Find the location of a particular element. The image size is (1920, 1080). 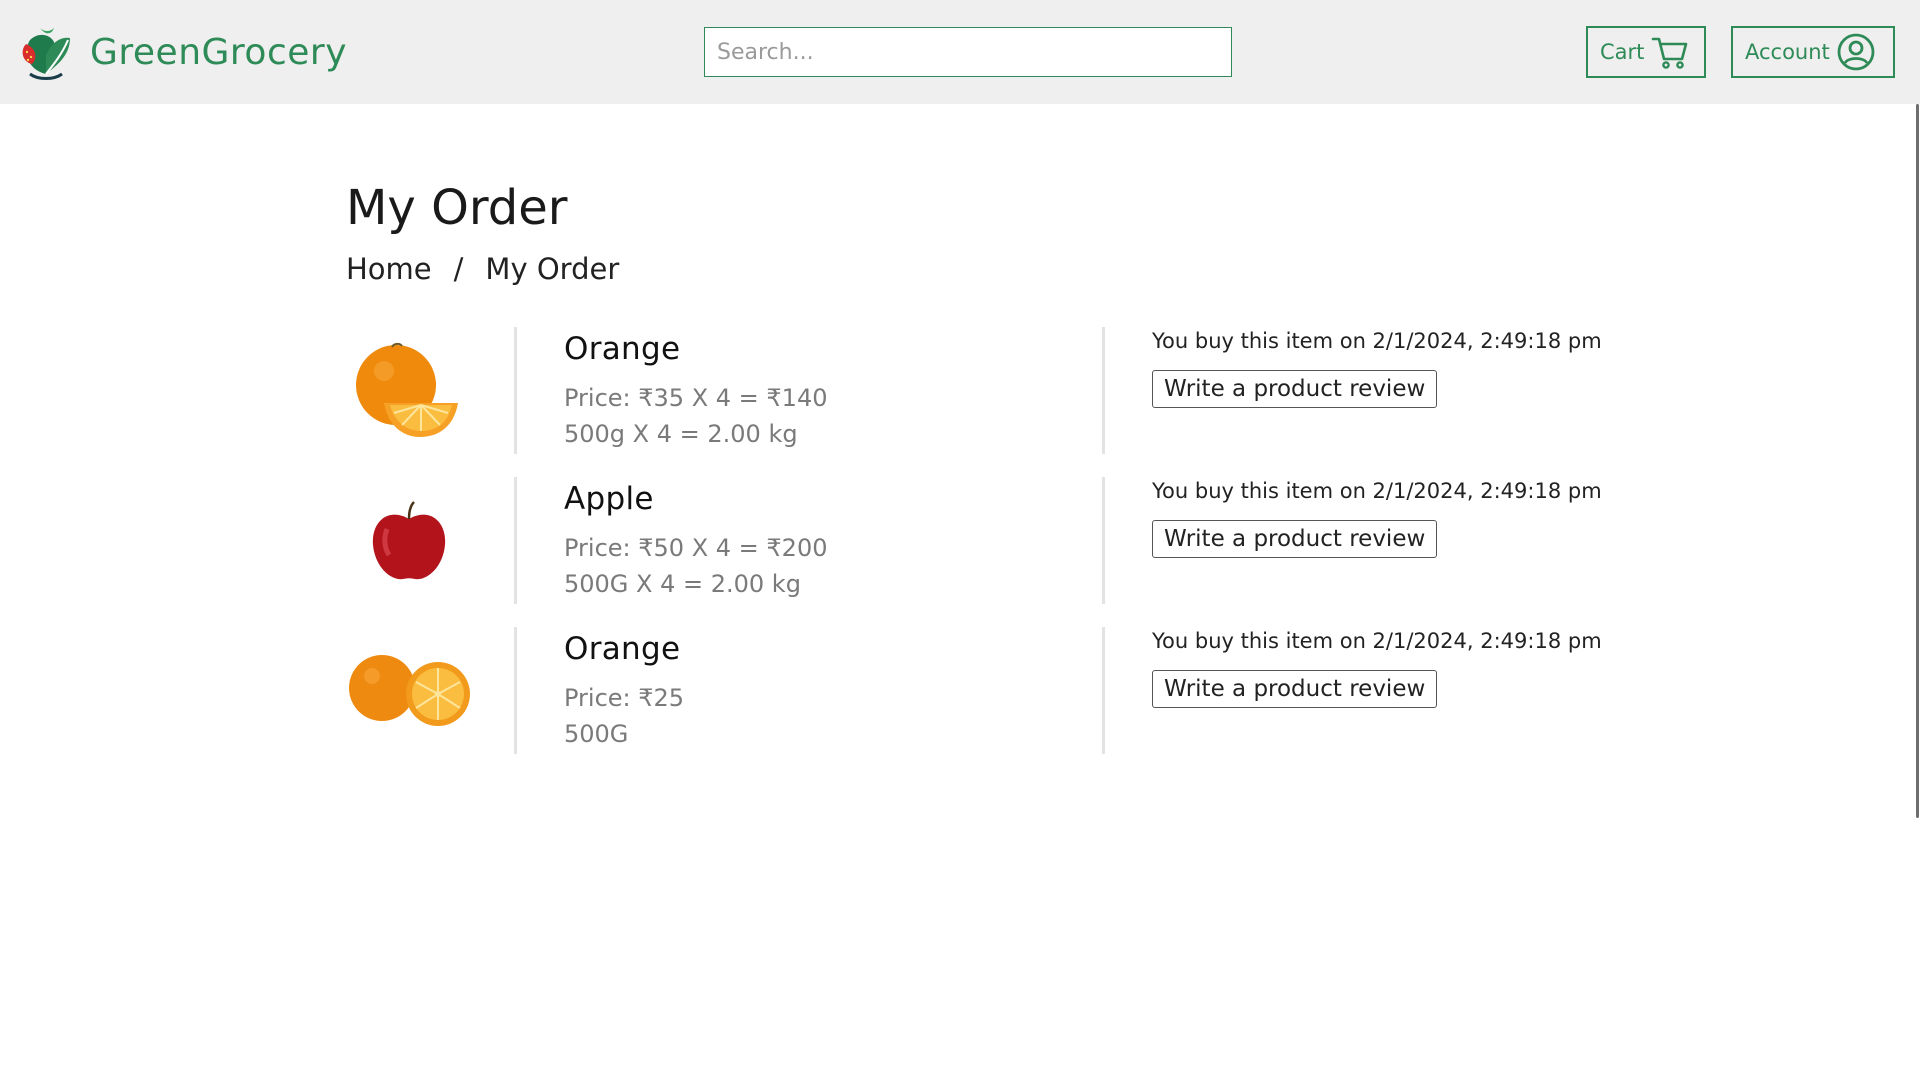

search-input is located at coordinates (968, 52).